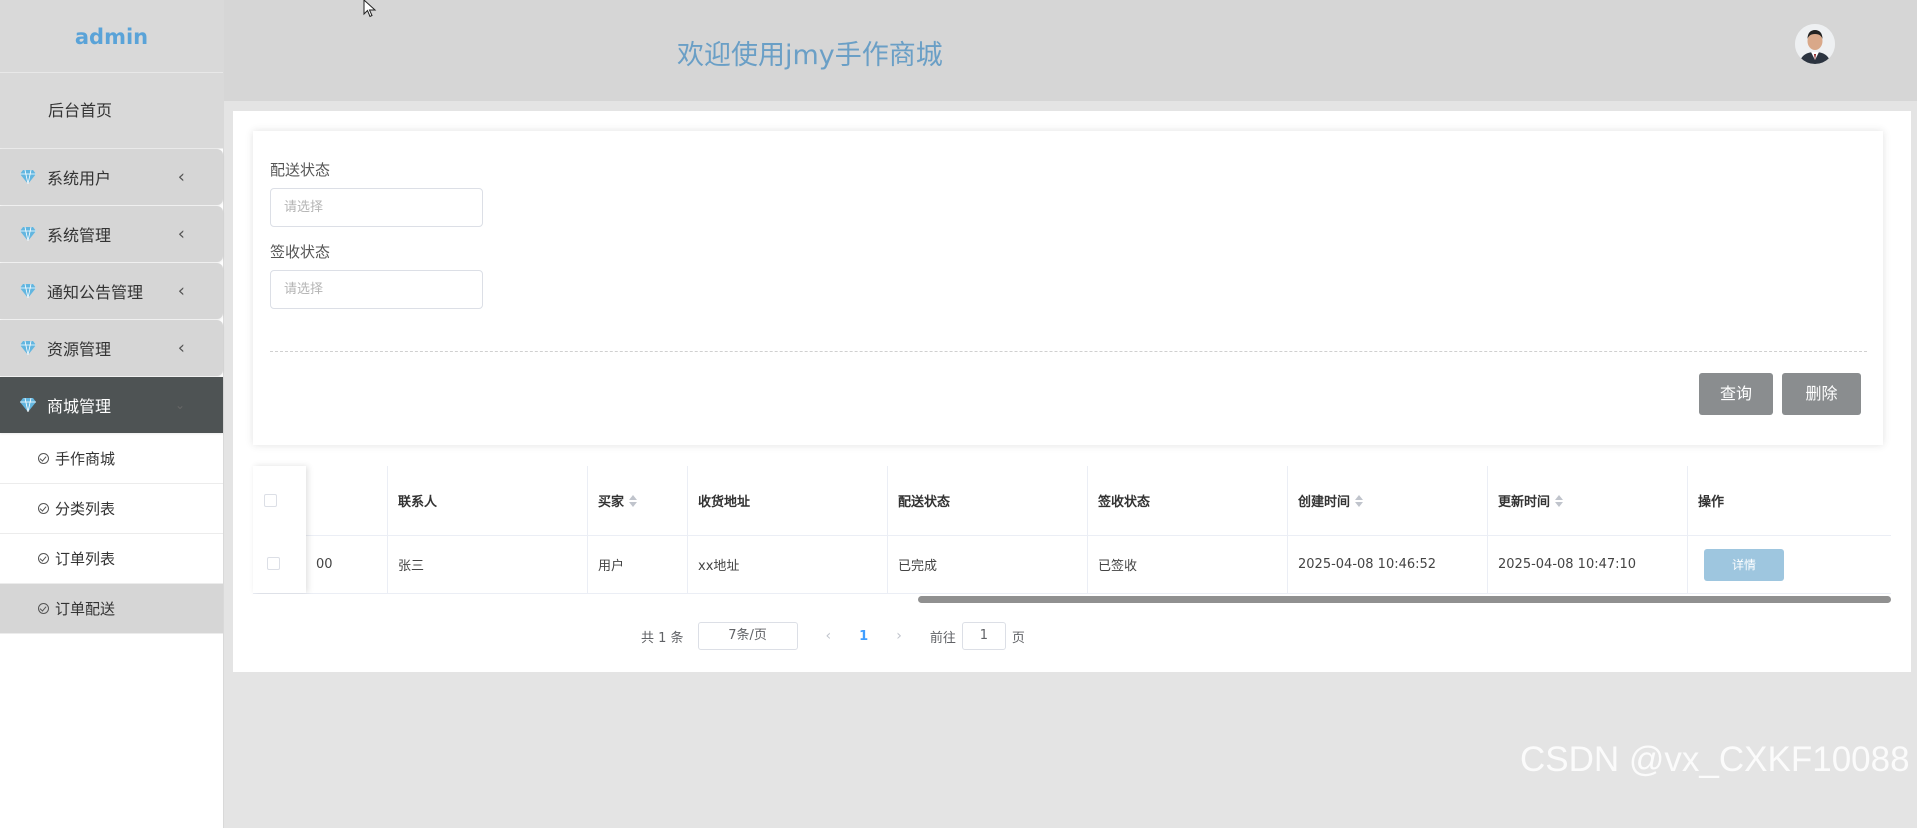 The height and width of the screenshot is (828, 1917). What do you see at coordinates (1715, 759) in the screenshot?
I see `watermark-text: CSDN @vx_CXKF10088` at bounding box center [1715, 759].